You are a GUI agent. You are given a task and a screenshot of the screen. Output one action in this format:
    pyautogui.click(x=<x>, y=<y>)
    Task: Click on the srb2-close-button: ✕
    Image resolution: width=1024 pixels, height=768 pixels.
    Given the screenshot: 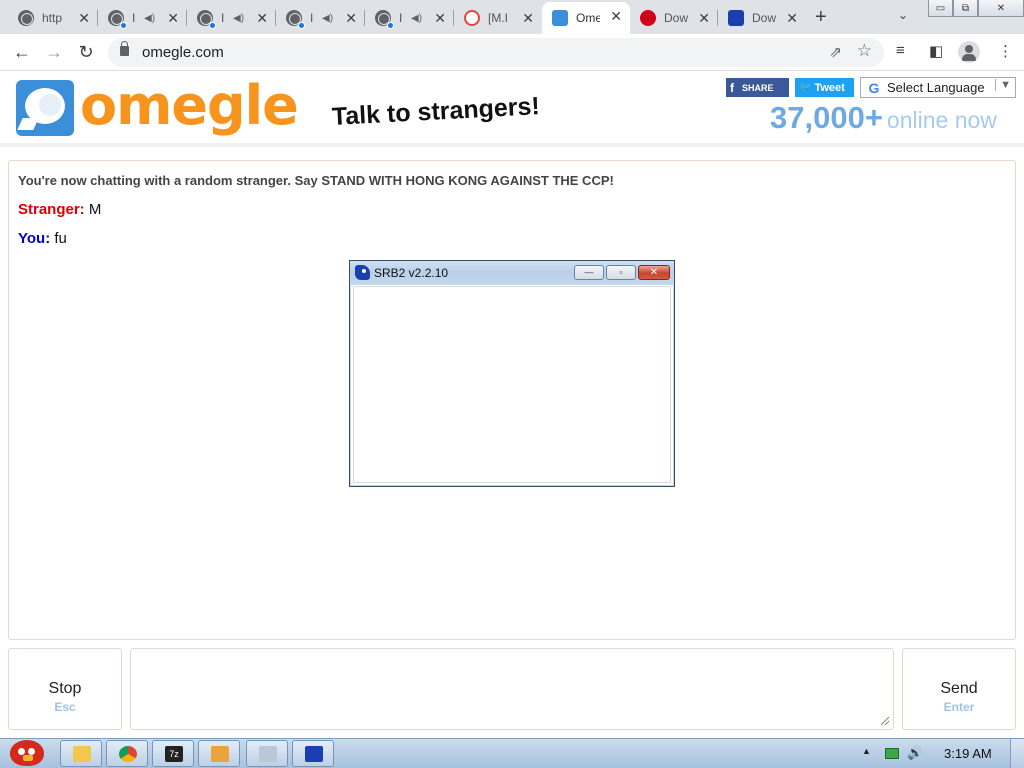 What is the action you would take?
    pyautogui.click(x=654, y=272)
    